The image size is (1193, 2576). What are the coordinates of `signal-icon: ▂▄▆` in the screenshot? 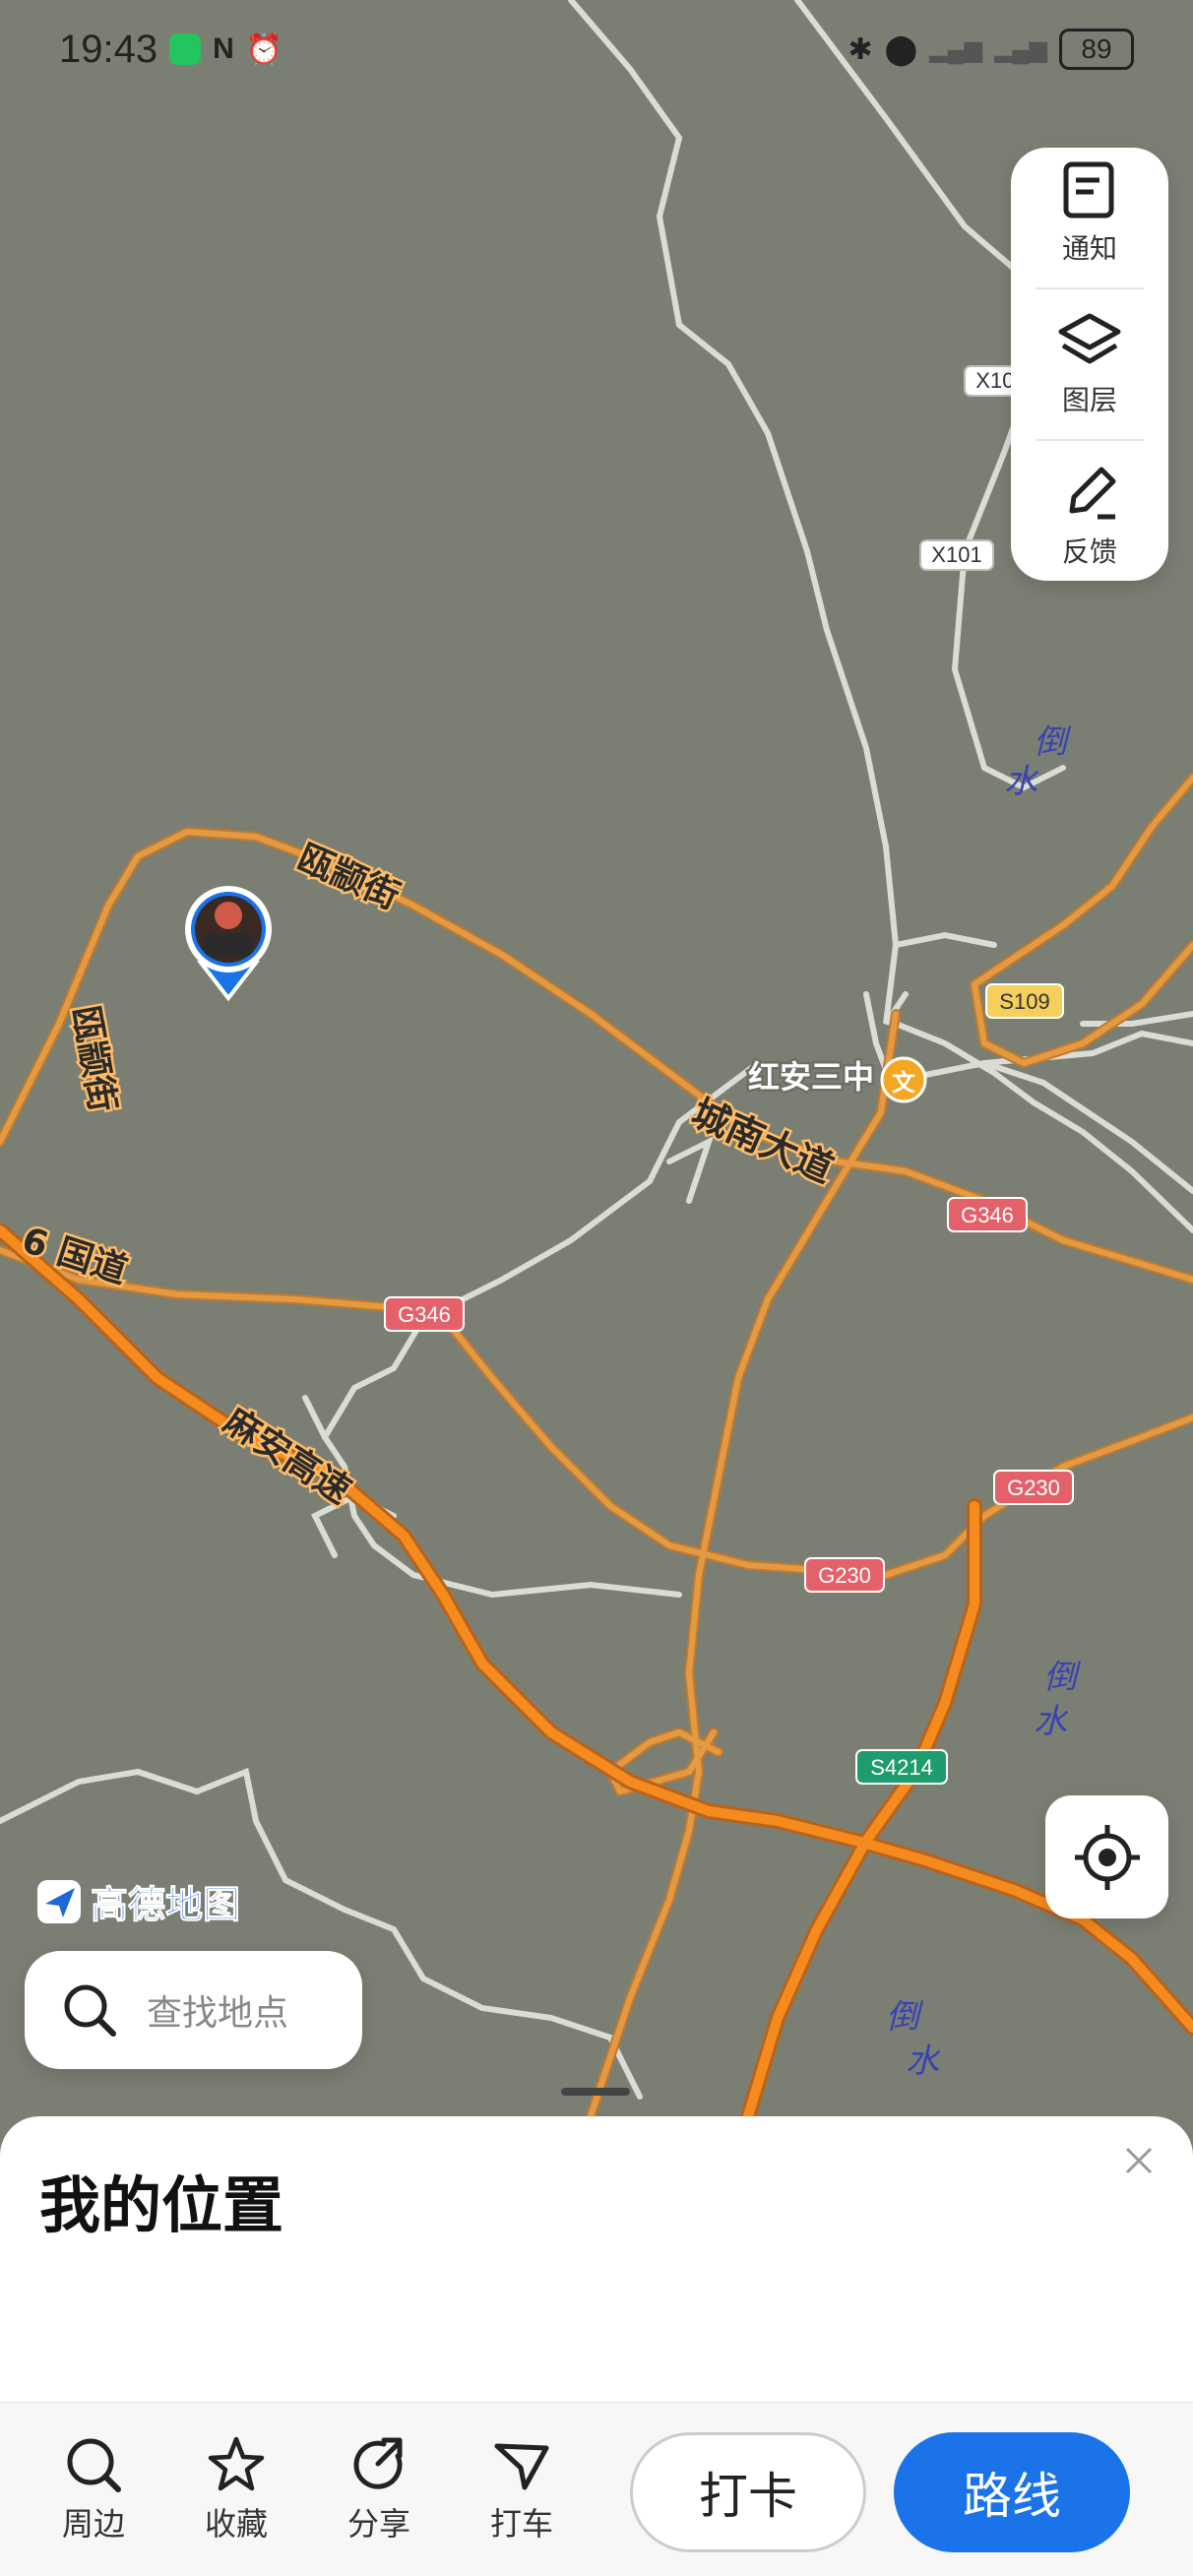 It's located at (956, 49).